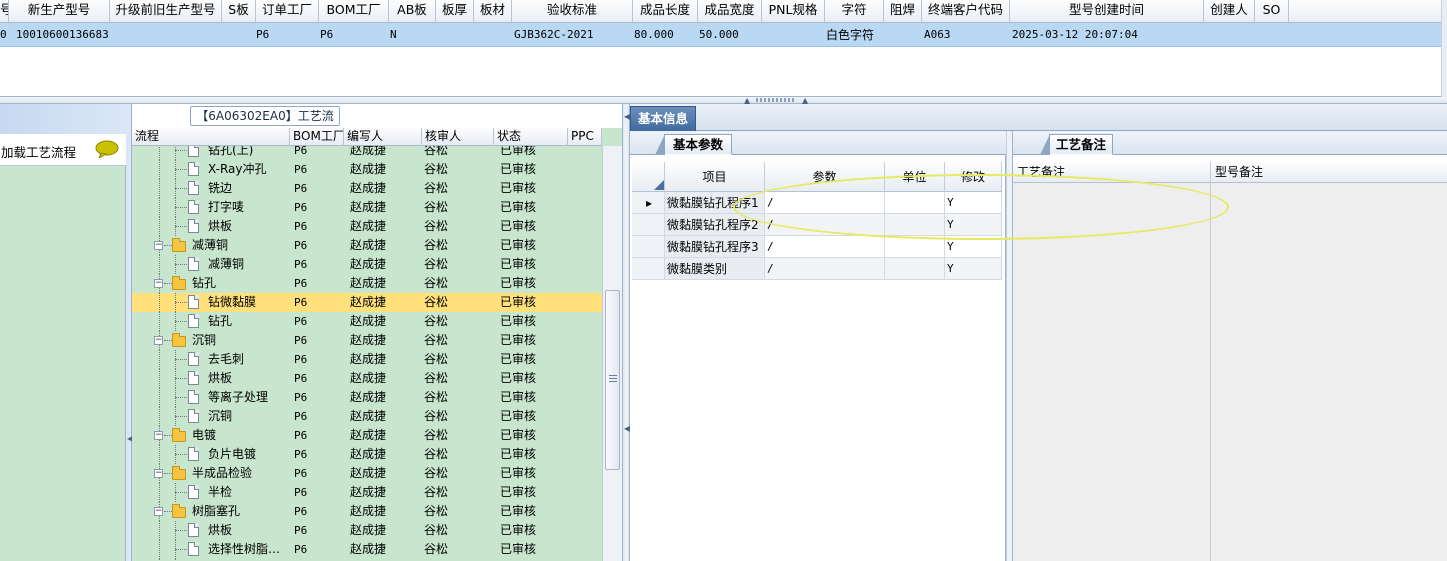 The height and width of the screenshot is (561, 1447). Describe the element at coordinates (663, 118) in the screenshot. I see `tab-basic-info: 基本信息` at that location.